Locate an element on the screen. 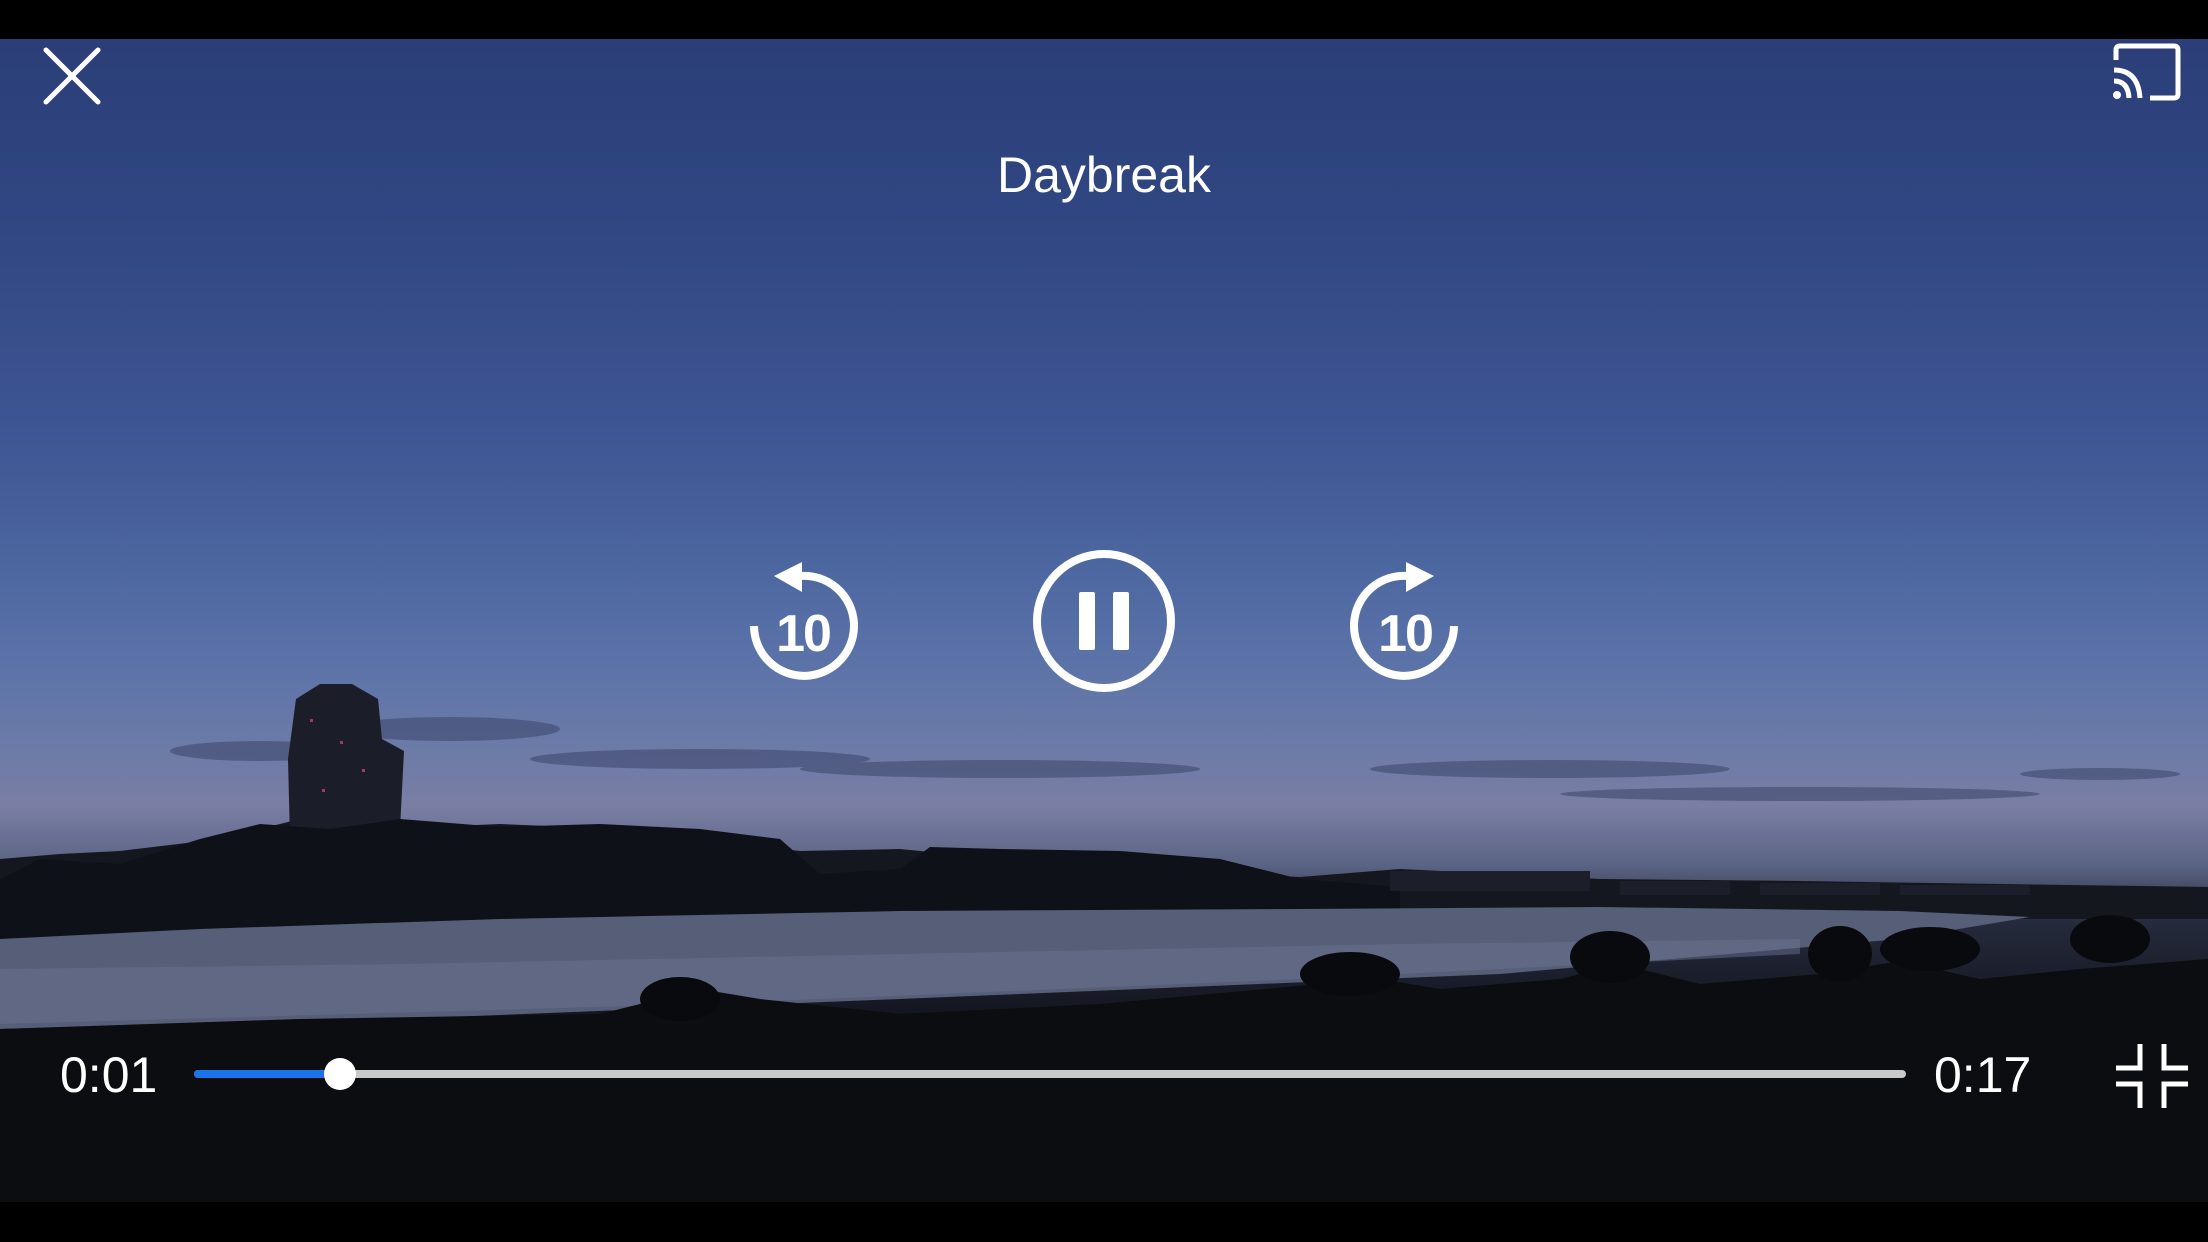 Image resolution: width=2208 pixels, height=1242 pixels. rewind-10-button: 10 is located at coordinates (803, 624).